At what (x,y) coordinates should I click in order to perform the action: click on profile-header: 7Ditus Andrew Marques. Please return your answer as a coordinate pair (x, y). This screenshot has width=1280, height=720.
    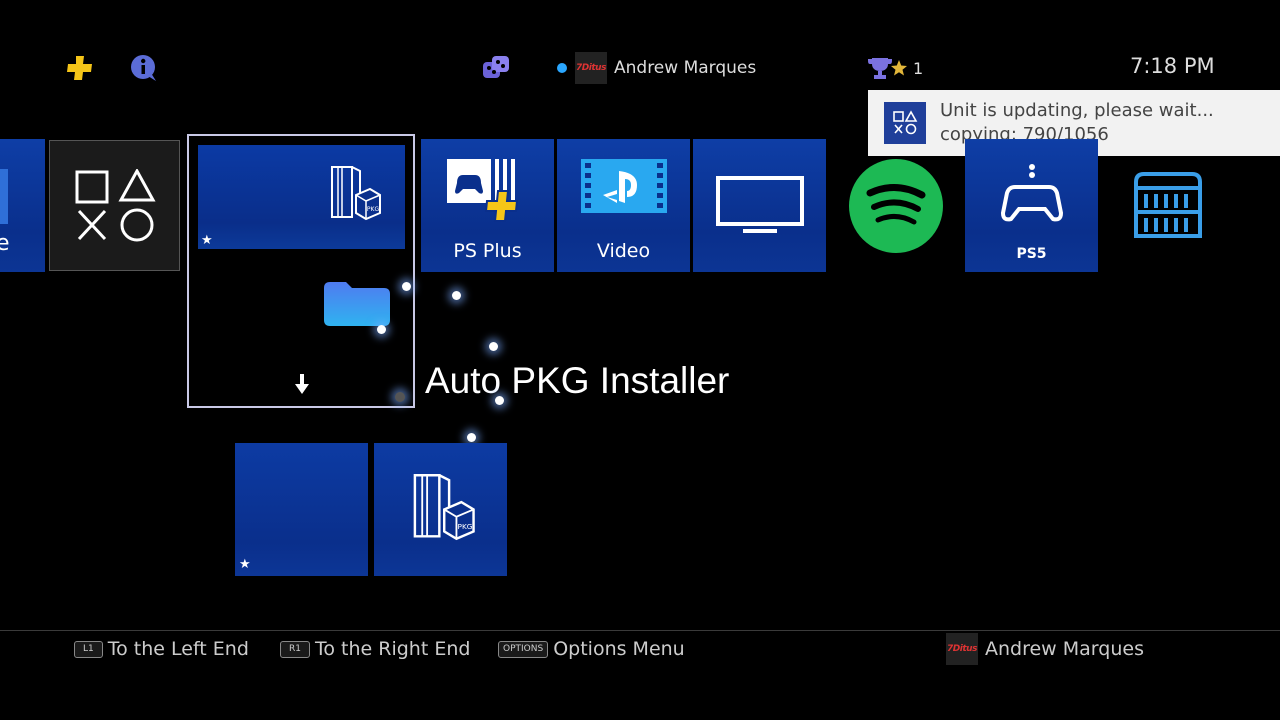
    Looking at the image, I should click on (656, 68).